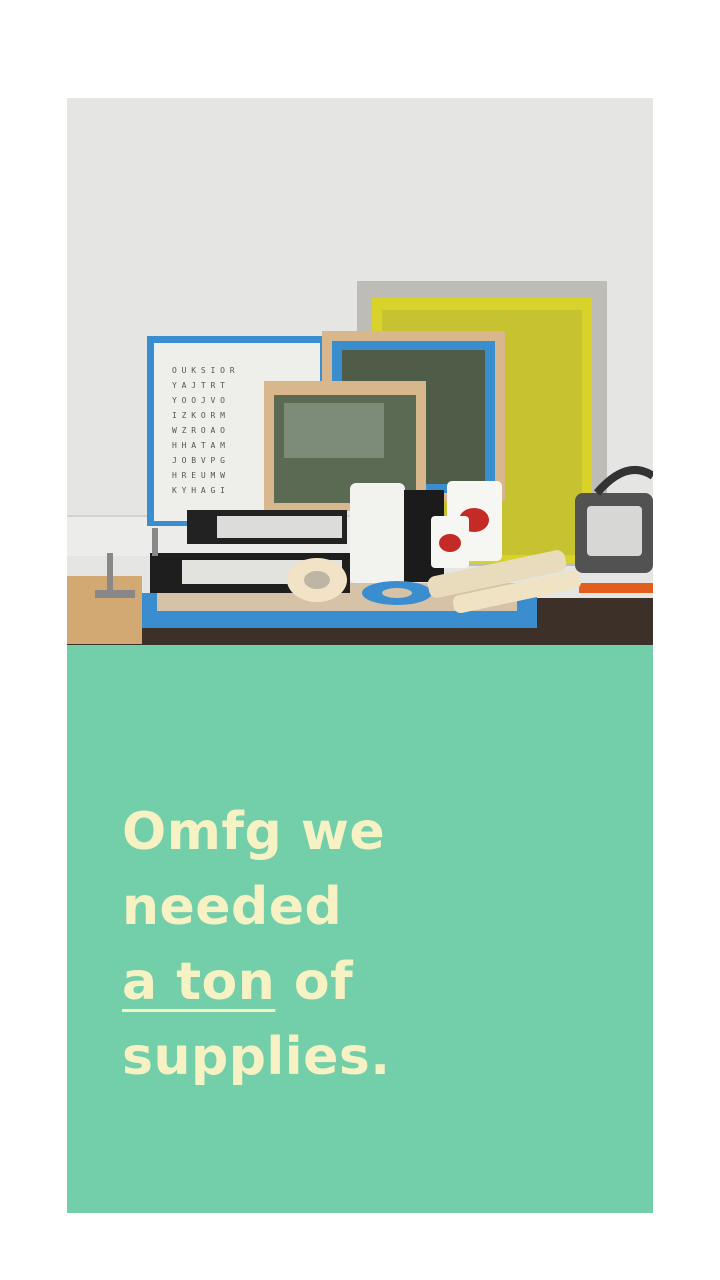 This screenshot has height=1280, width=720. Describe the element at coordinates (198, 430) in the screenshot. I see `svg-text: W Z R O A O` at that location.